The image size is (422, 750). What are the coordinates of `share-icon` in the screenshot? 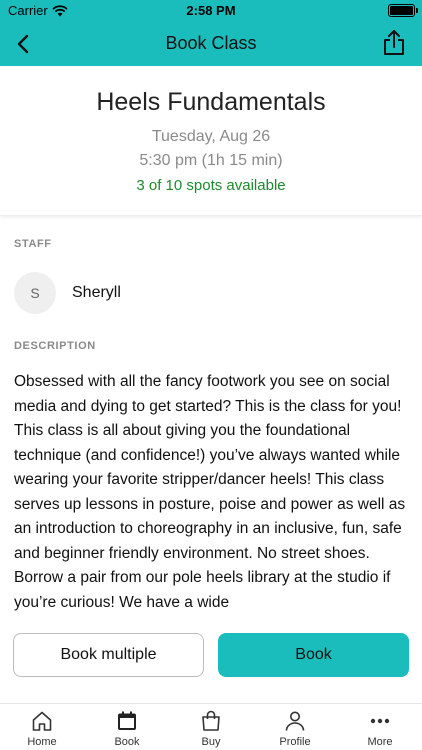 It's located at (394, 42).